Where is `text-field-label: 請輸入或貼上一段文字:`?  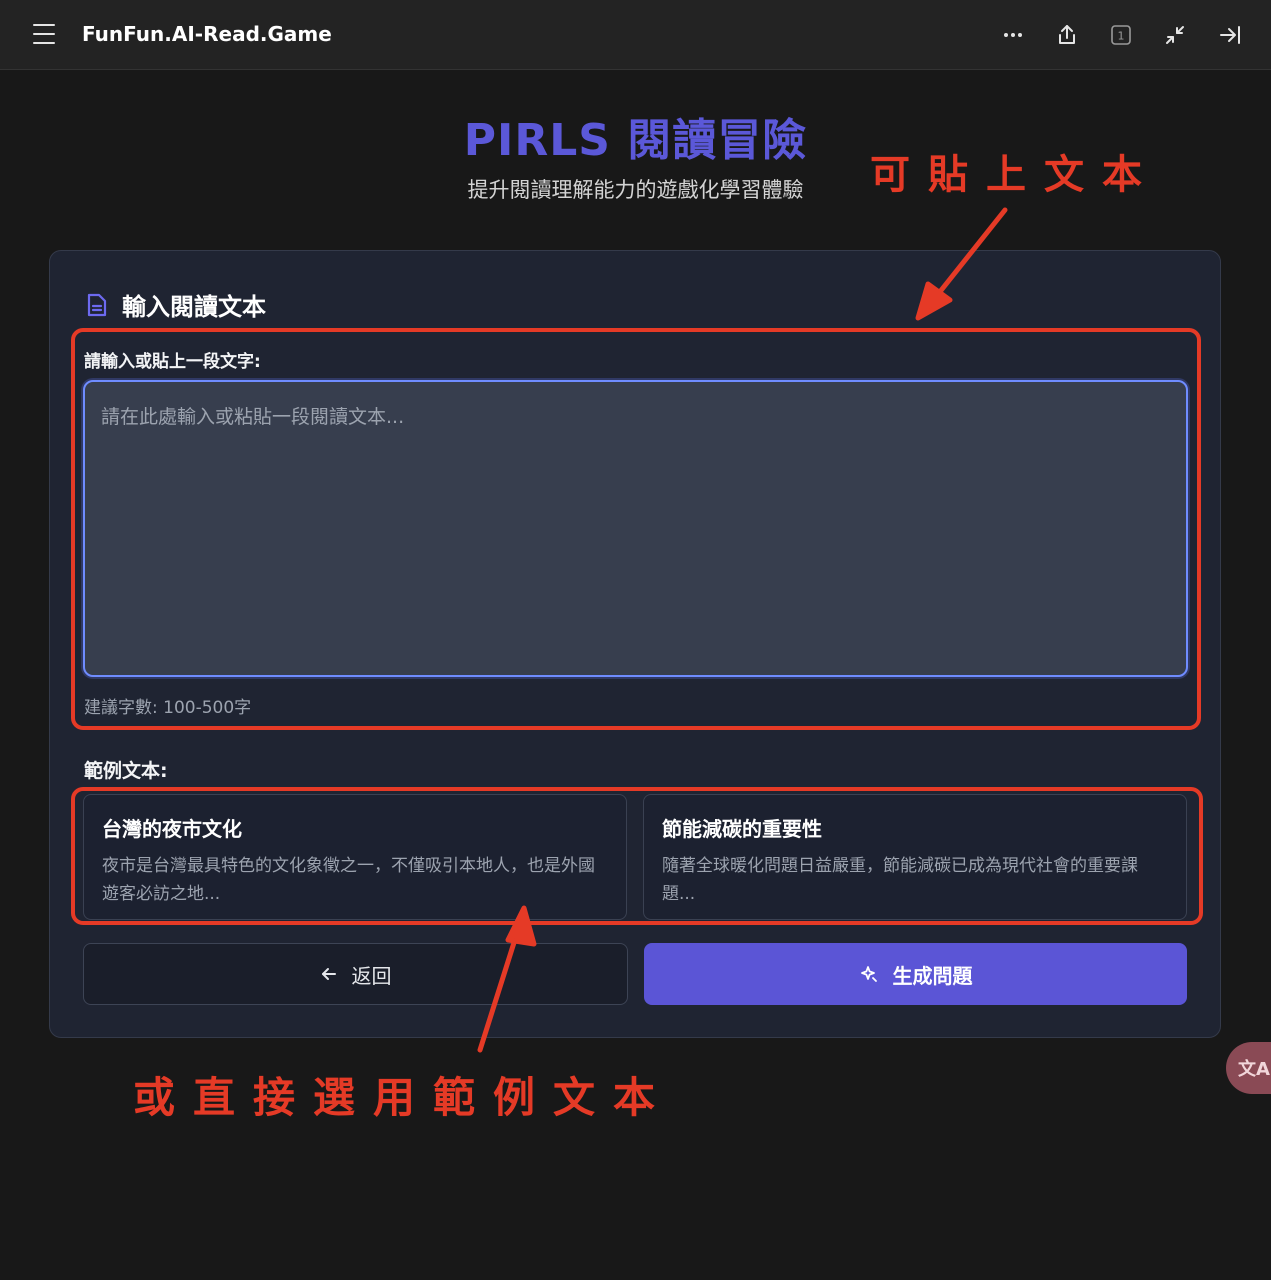 text-field-label: 請輸入或貼上一段文字: is located at coordinates (172, 362).